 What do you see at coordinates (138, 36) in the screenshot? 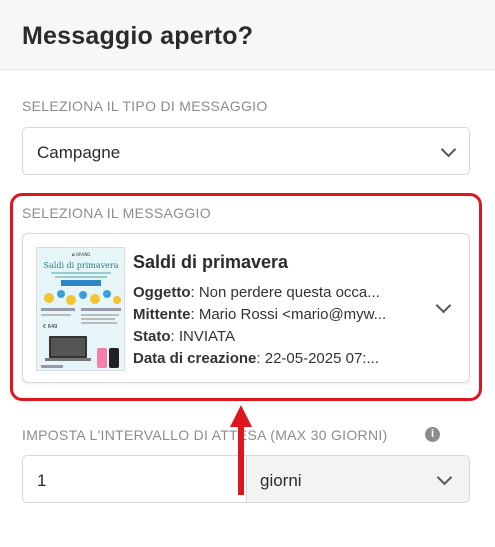
I see `page-title: Messaggio aperto?` at bounding box center [138, 36].